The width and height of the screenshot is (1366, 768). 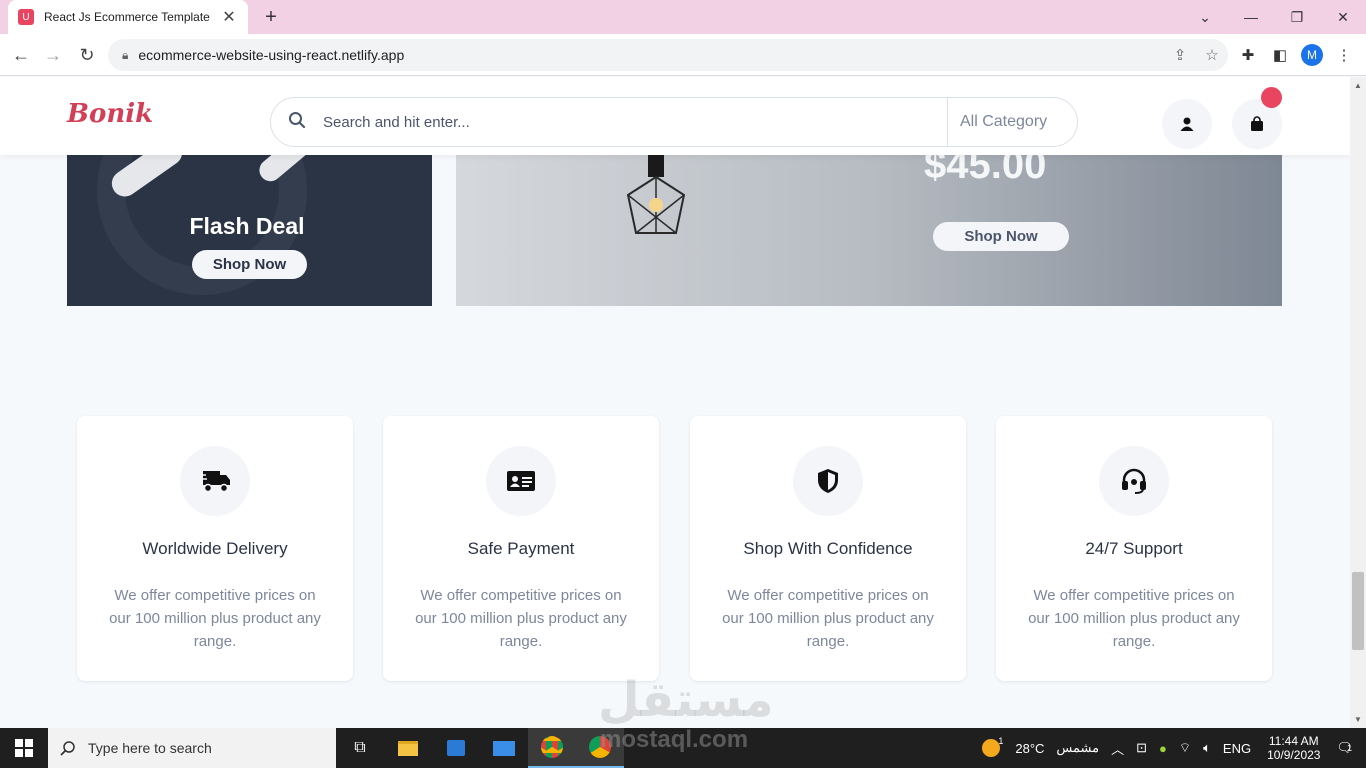 What do you see at coordinates (87, 55) in the screenshot?
I see `reload-icon: ↻` at bounding box center [87, 55].